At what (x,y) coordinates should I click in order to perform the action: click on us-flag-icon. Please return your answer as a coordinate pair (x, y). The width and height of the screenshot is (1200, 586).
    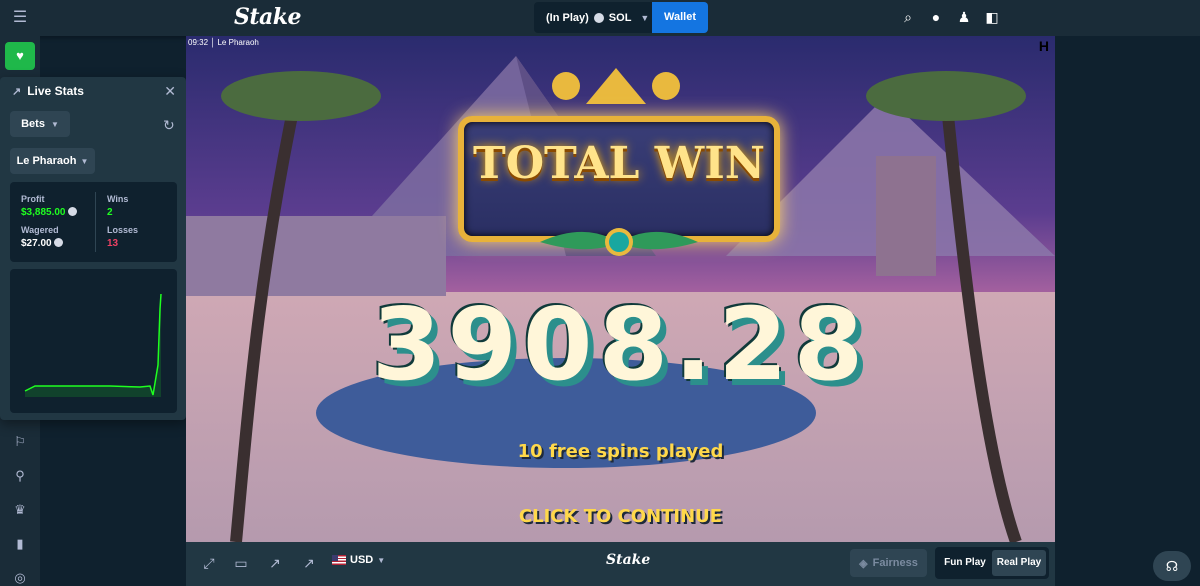
    Looking at the image, I should click on (339, 560).